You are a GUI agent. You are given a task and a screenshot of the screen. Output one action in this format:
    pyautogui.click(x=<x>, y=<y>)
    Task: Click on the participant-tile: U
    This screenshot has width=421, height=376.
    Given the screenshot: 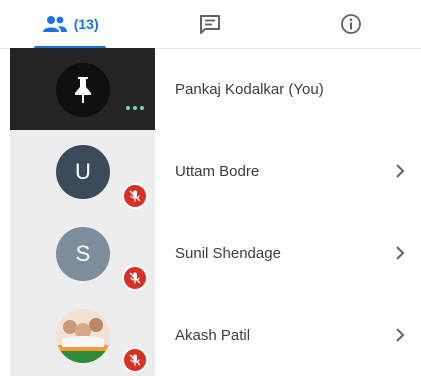 What is the action you would take?
    pyautogui.click(x=82, y=171)
    